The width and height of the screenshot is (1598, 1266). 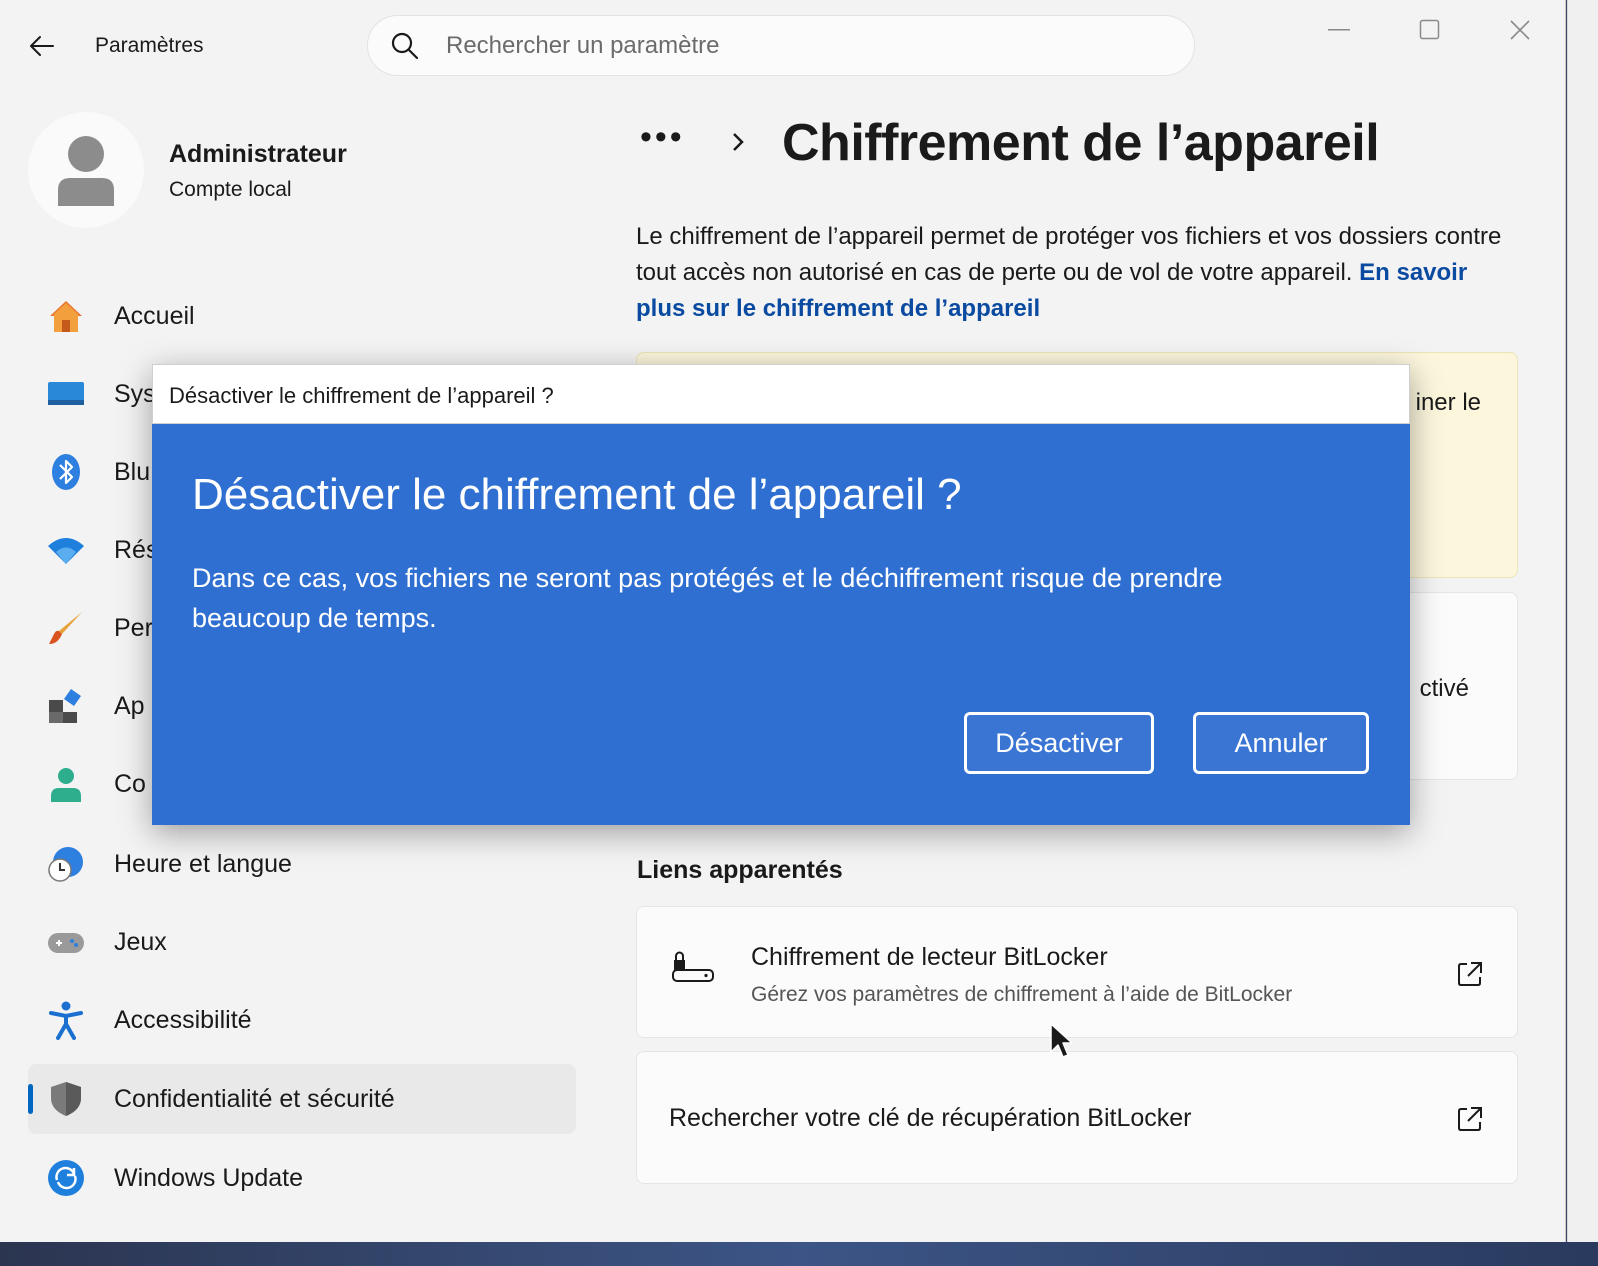 I want to click on gamepad-icon, so click(x=66, y=943).